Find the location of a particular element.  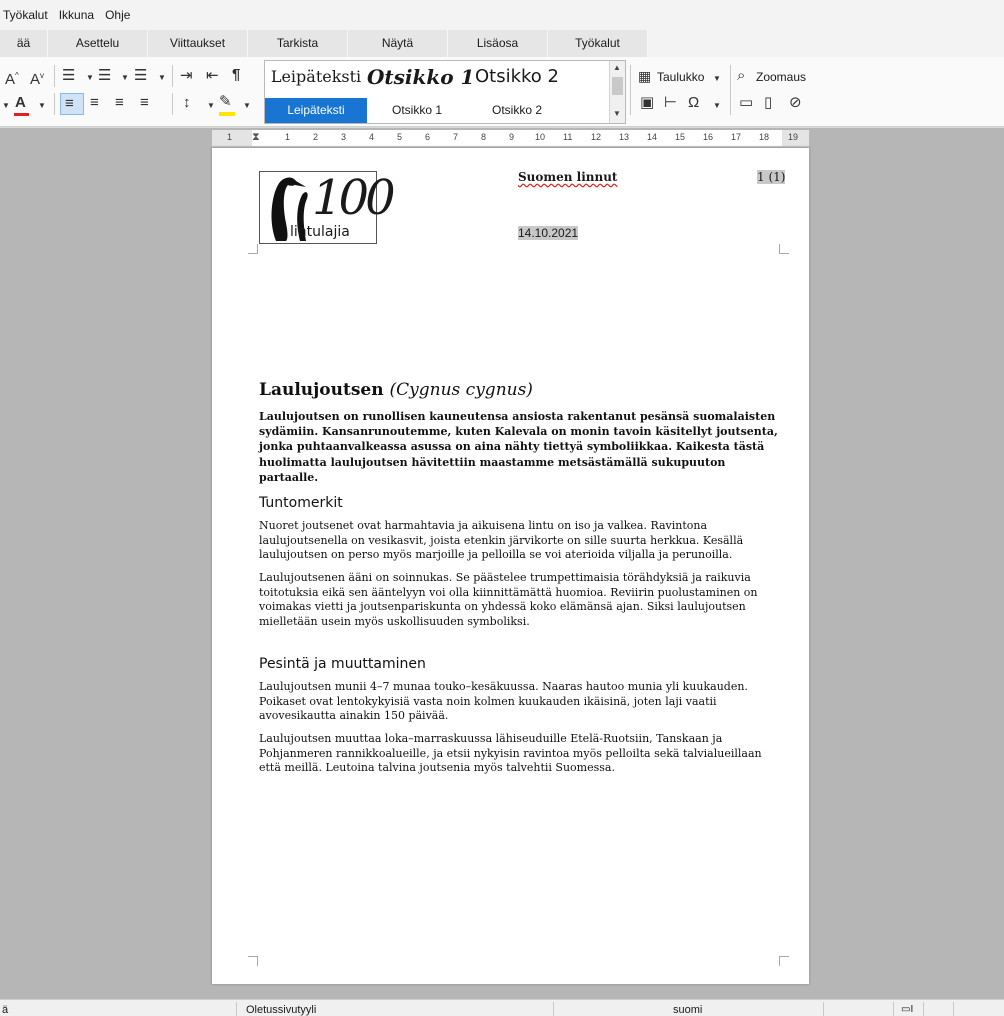

chevron-up-icon: ▲ is located at coordinates (617, 67).